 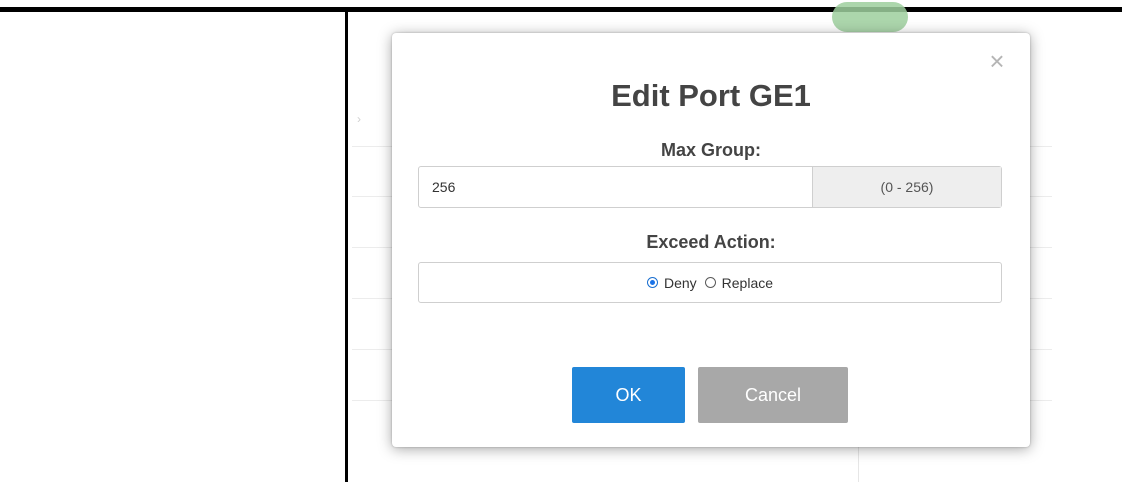 What do you see at coordinates (710, 150) in the screenshot?
I see `max-group-label: Max Group:` at bounding box center [710, 150].